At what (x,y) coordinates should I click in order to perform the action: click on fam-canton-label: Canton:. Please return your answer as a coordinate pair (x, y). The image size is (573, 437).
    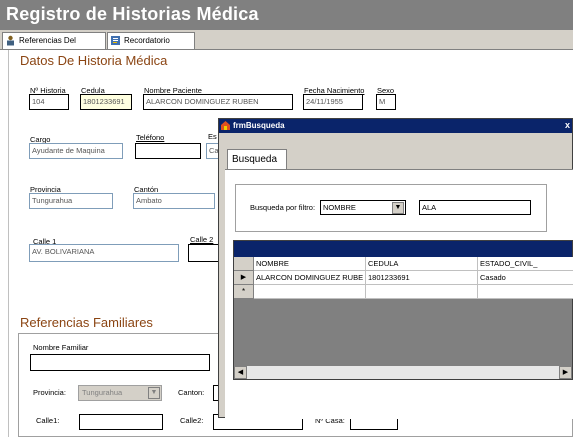
    Looking at the image, I should click on (191, 392).